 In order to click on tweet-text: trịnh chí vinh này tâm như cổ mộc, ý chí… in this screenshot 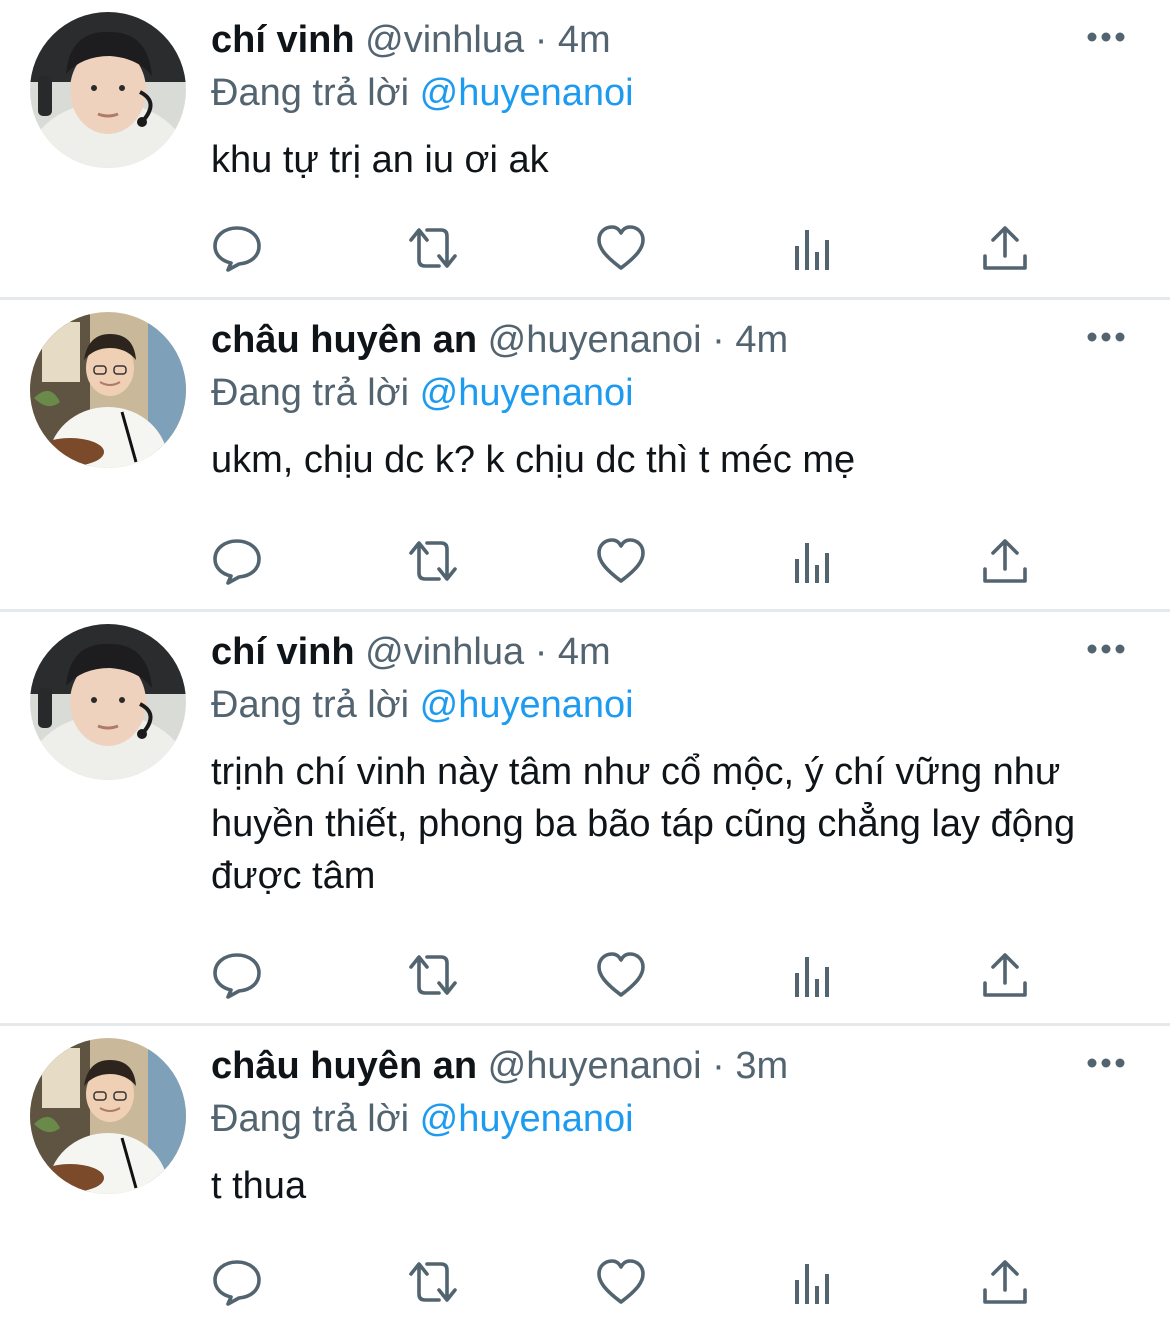, I will do `click(643, 824)`.